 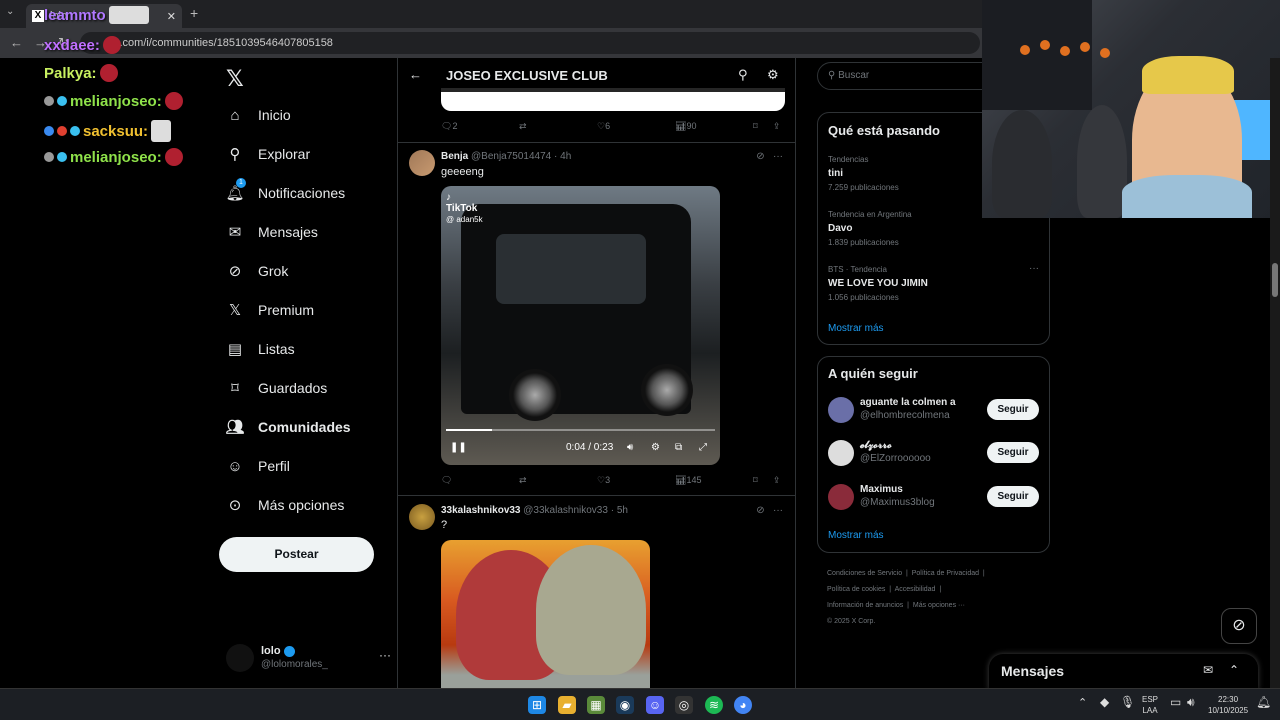 What do you see at coordinates (933, 453) in the screenshot?
I see `follow-suggestion: 𝓮𝓵𝔃𝓸𝓻𝓻𝓸 @ElZorroooooo Seguir` at bounding box center [933, 453].